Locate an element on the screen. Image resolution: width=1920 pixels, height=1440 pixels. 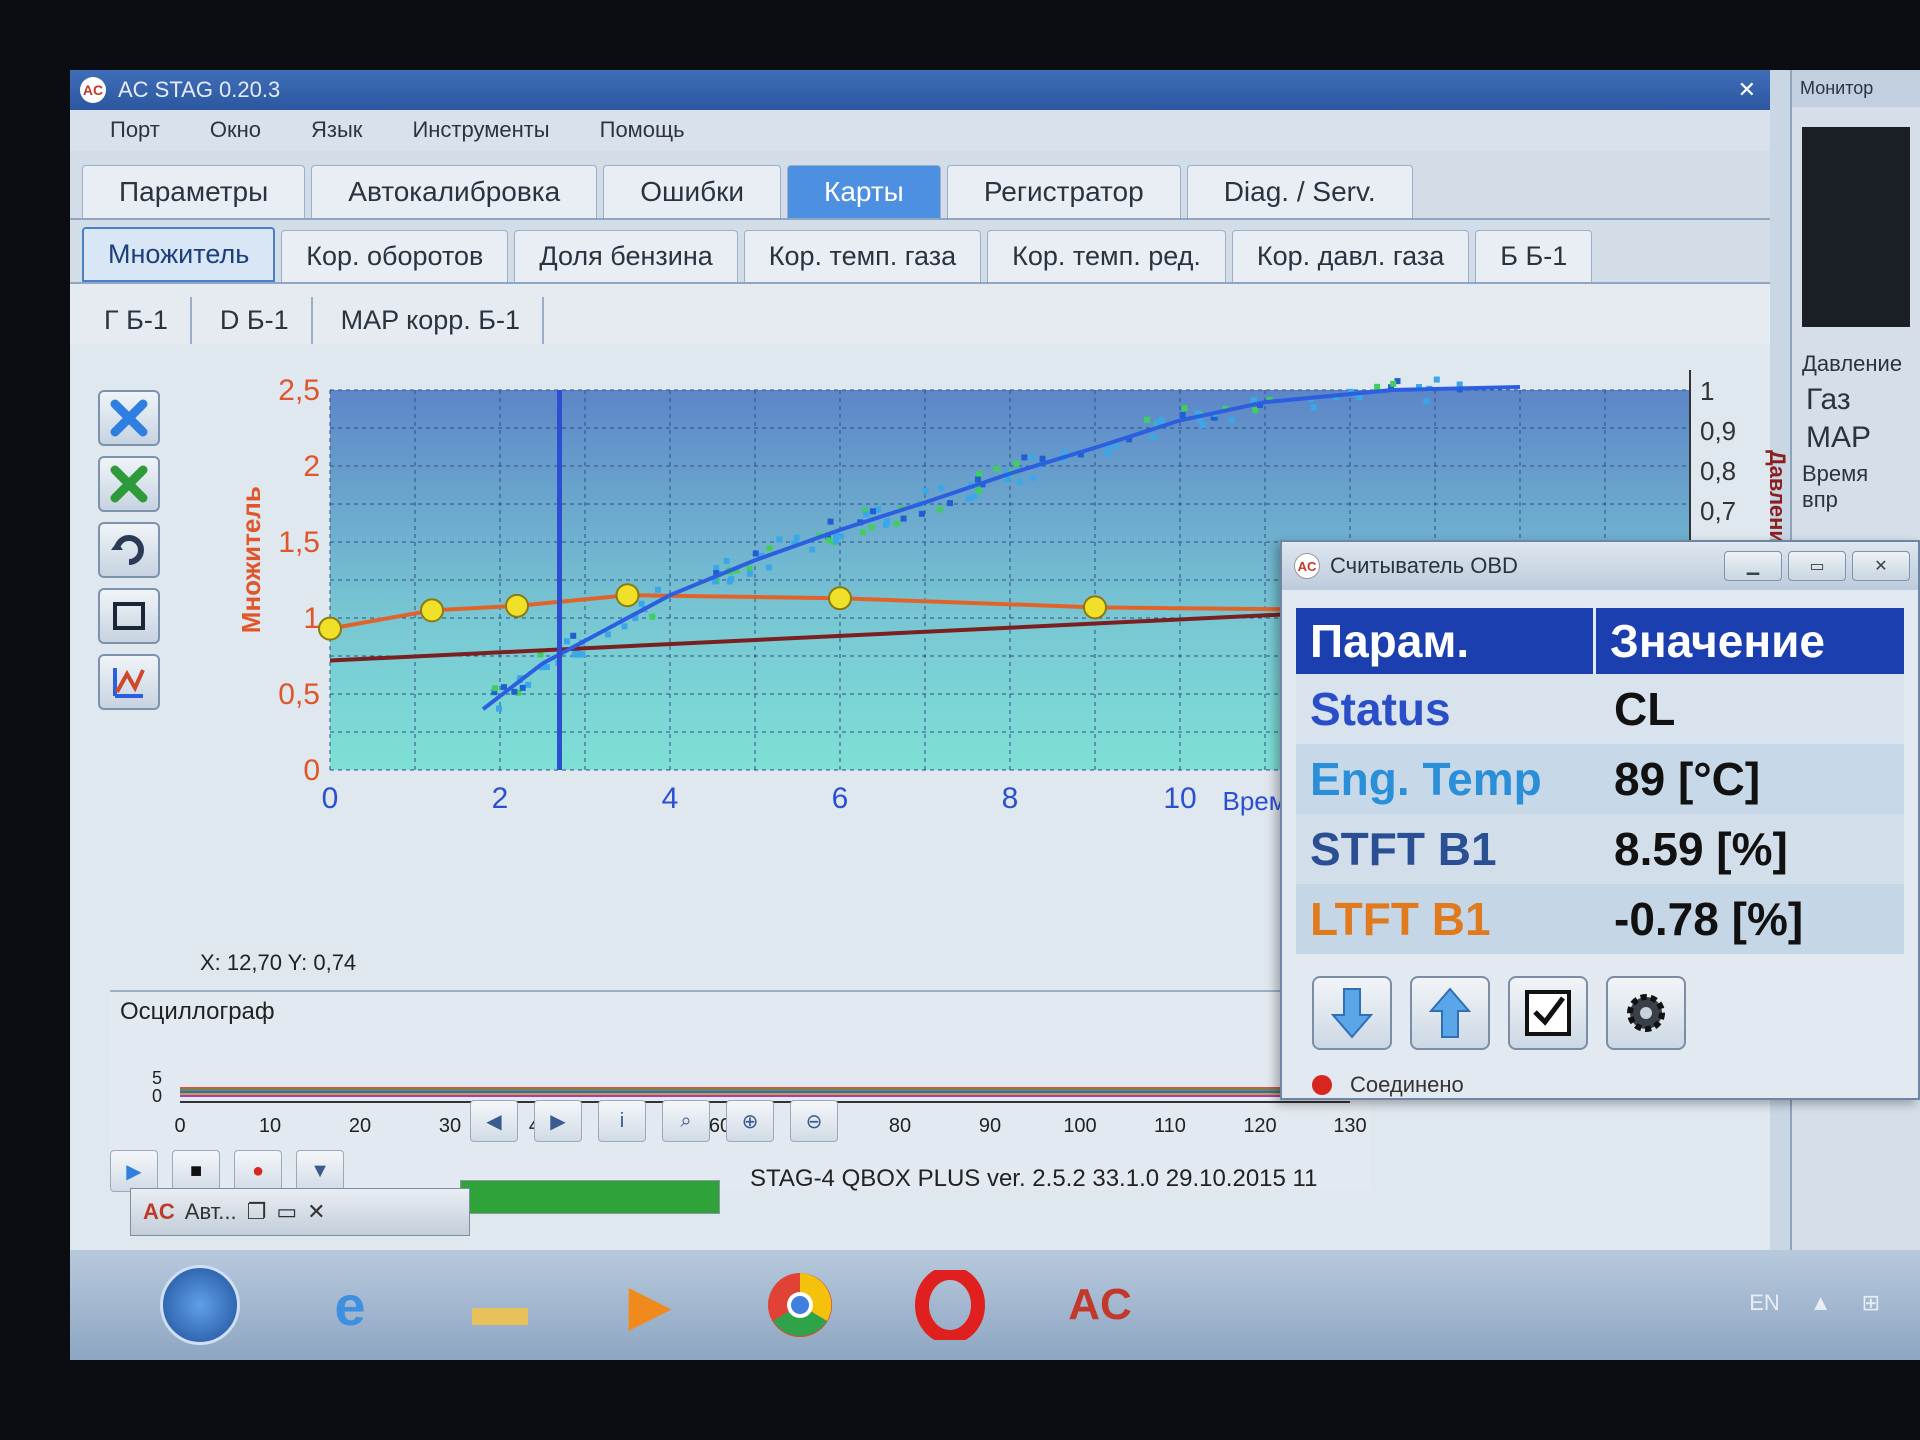
menu-language: Язык is located at coordinates (336, 130).